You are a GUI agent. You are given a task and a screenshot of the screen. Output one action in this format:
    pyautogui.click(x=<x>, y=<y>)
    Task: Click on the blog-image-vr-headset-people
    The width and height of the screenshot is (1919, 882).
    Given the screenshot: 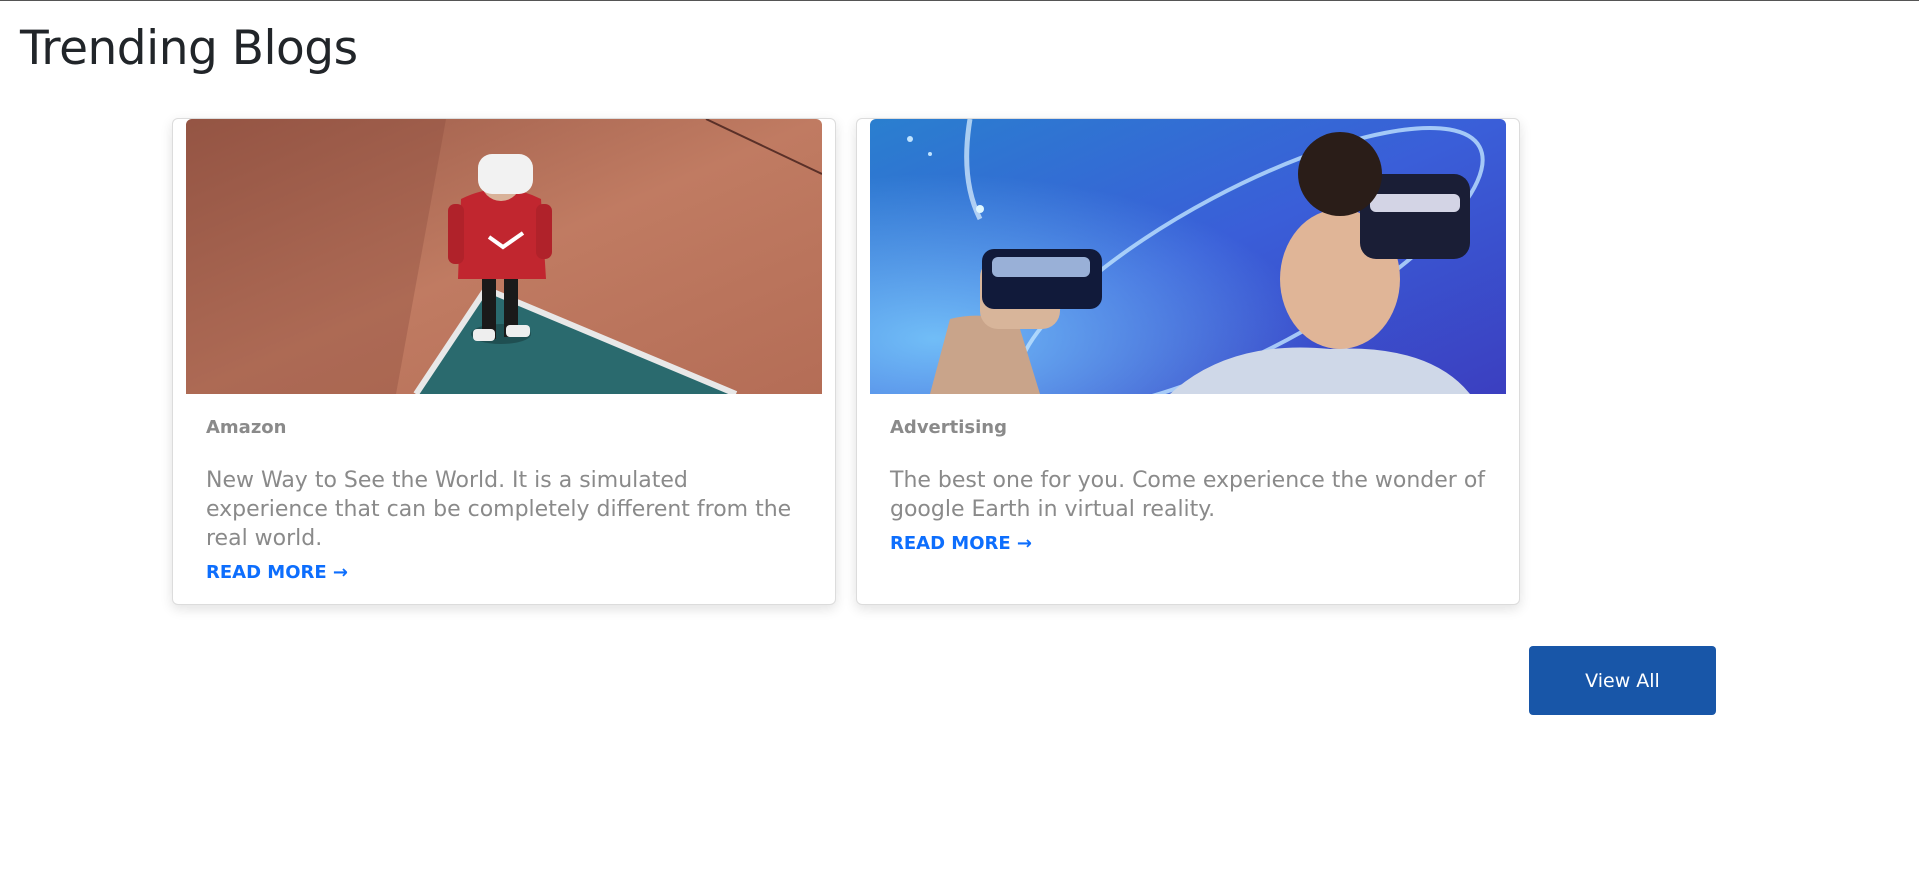 What is the action you would take?
    pyautogui.click(x=1188, y=256)
    